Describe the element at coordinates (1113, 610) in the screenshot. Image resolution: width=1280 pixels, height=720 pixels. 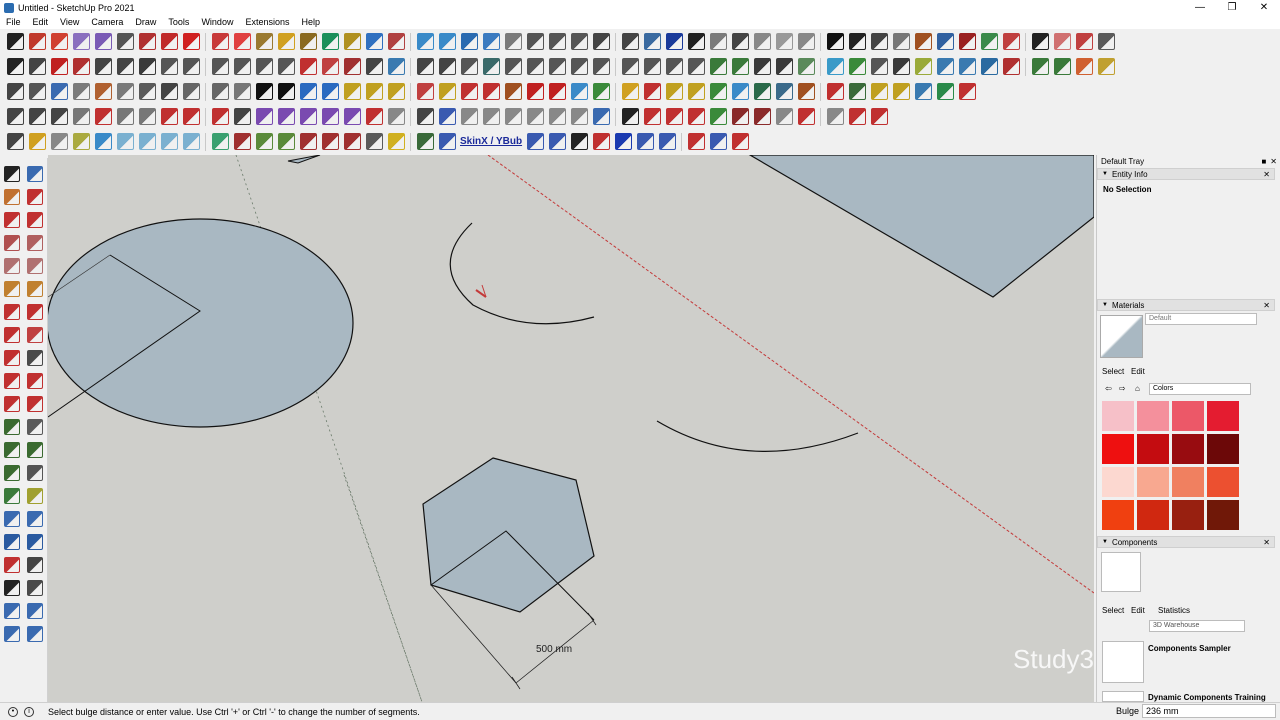
I see `components-tab-select: Select` at that location.